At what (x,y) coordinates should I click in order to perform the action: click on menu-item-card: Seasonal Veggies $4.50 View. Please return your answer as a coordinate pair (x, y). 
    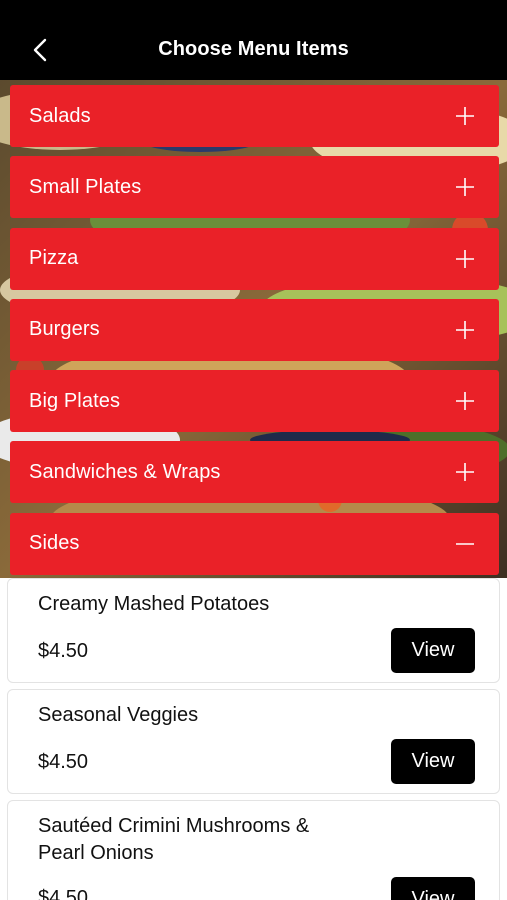
    Looking at the image, I should click on (253, 741).